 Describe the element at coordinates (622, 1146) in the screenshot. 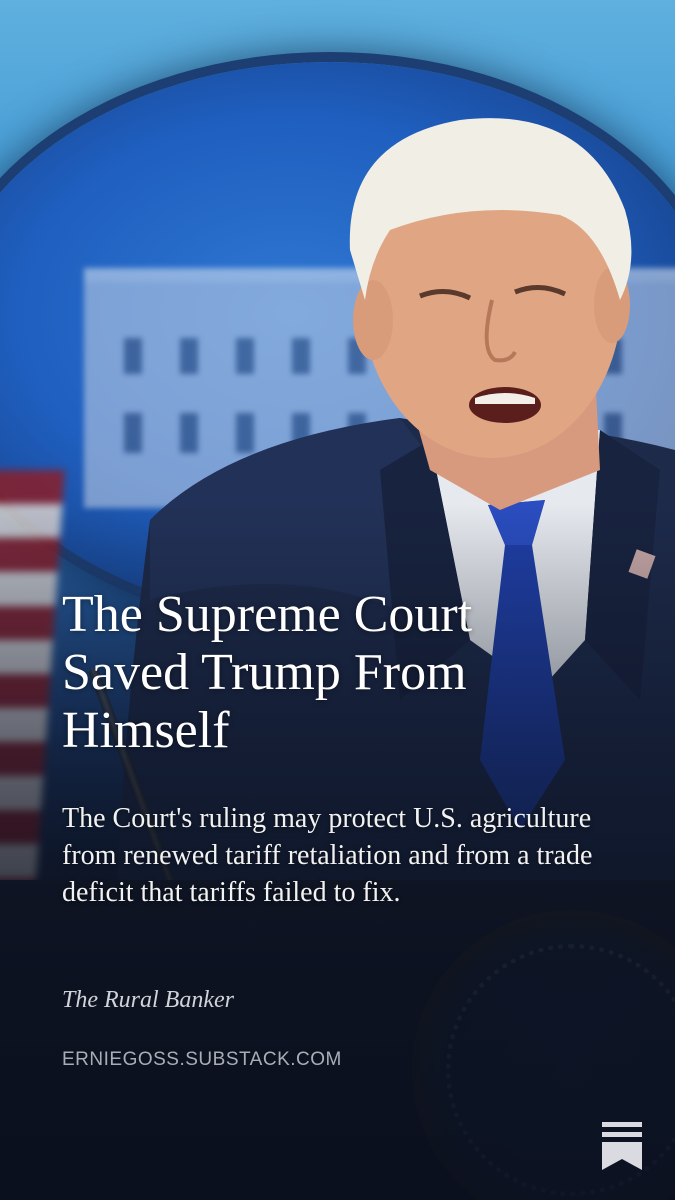

I see `substack-bookmark-icon` at that location.